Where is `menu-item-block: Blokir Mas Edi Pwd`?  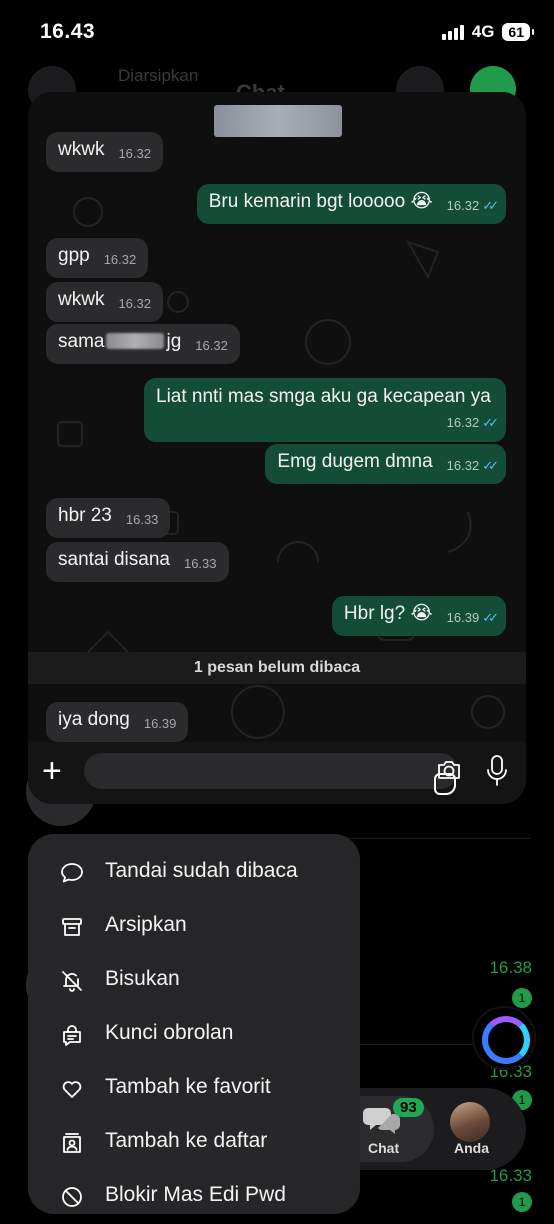 menu-item-block: Blokir Mas Edi Pwd is located at coordinates (194, 1197).